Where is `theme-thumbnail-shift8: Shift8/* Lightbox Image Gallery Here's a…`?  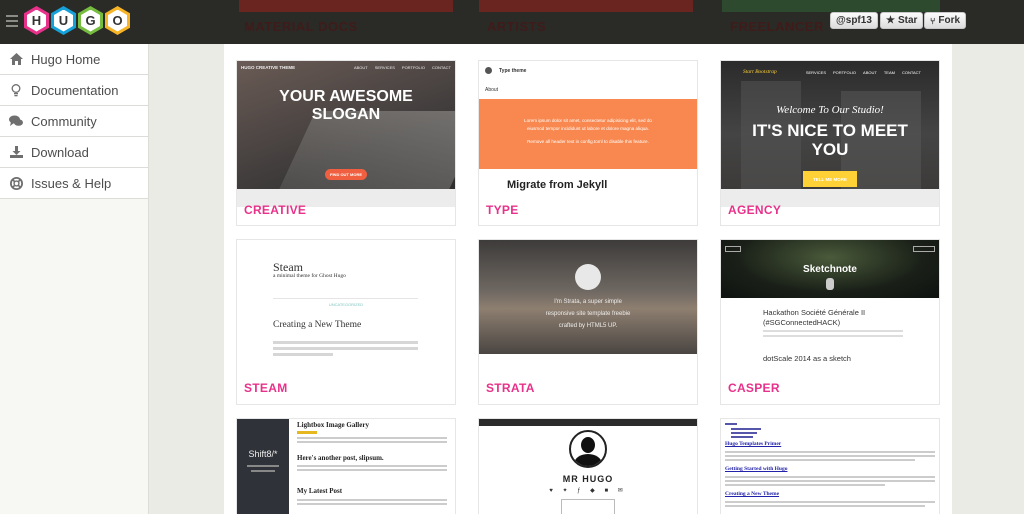
theme-thumbnail-shift8: Shift8/* Lightbox Image Gallery Here's a… is located at coordinates (346, 466).